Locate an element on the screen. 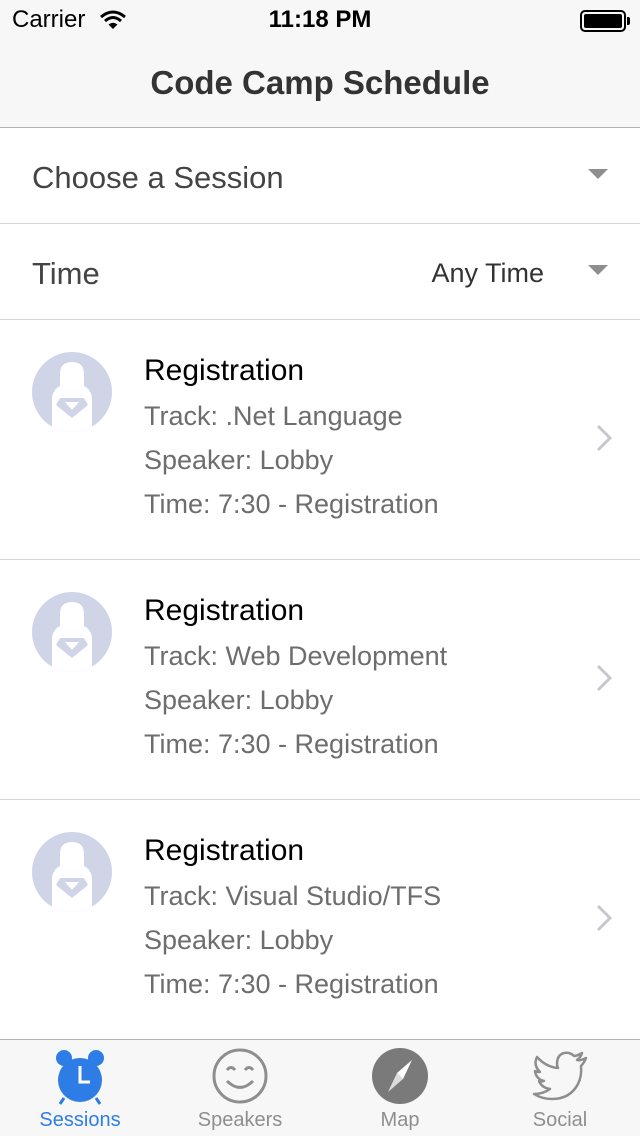 Image resolution: width=640 pixels, height=1136 pixels. tab-sessions: Sessions is located at coordinates (80, 1088).